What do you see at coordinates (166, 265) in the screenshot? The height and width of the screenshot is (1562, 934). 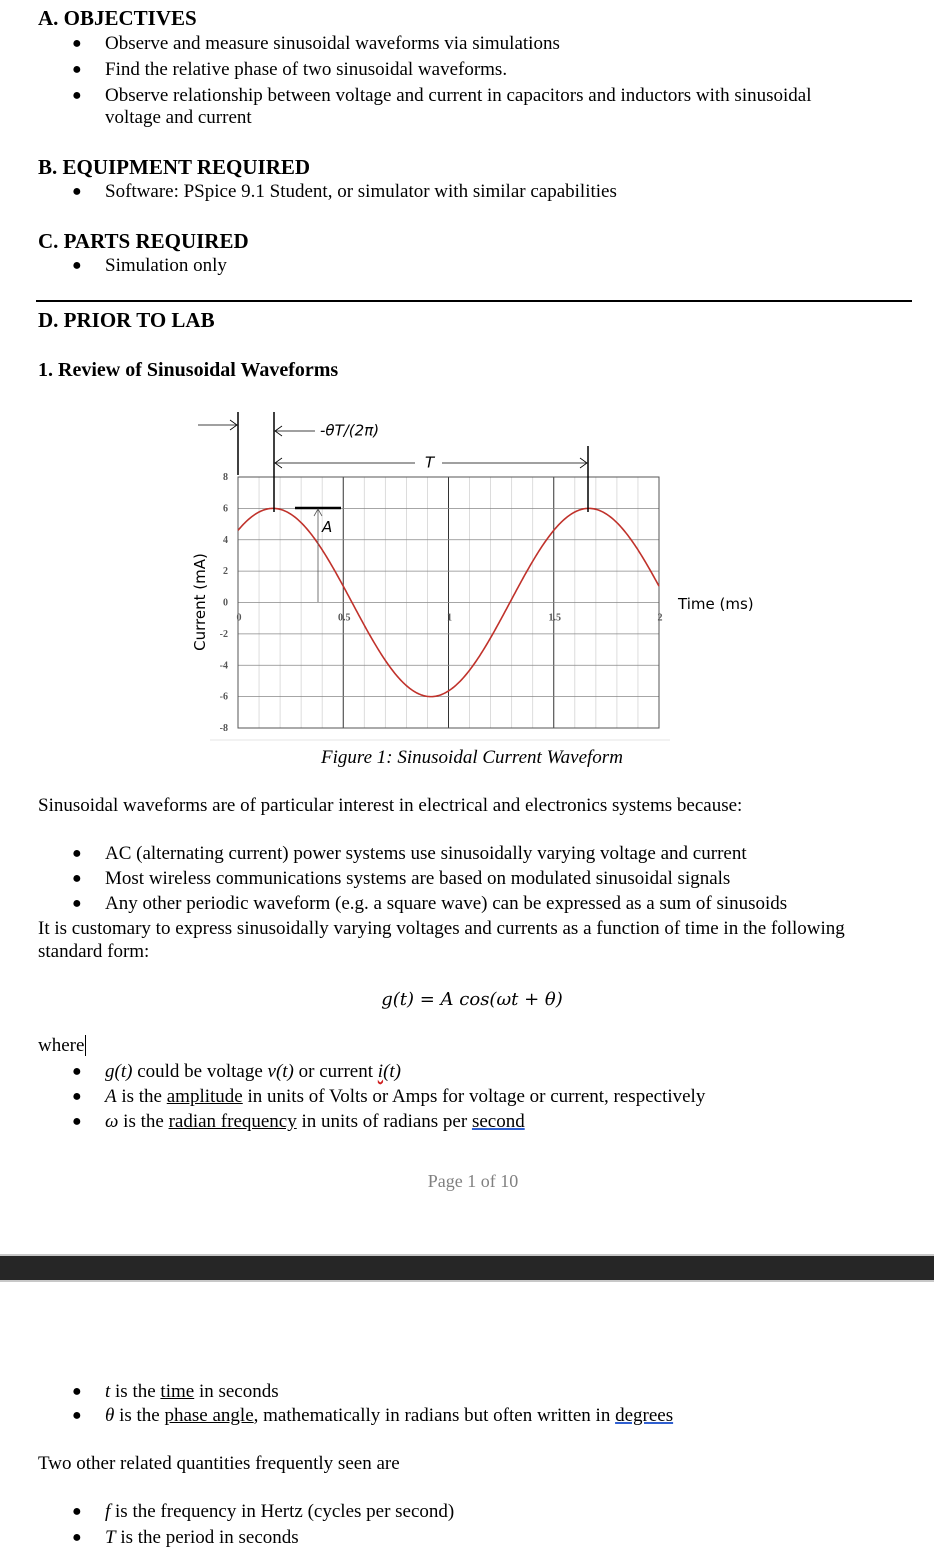 I see `parts-item: Simulation only` at bounding box center [166, 265].